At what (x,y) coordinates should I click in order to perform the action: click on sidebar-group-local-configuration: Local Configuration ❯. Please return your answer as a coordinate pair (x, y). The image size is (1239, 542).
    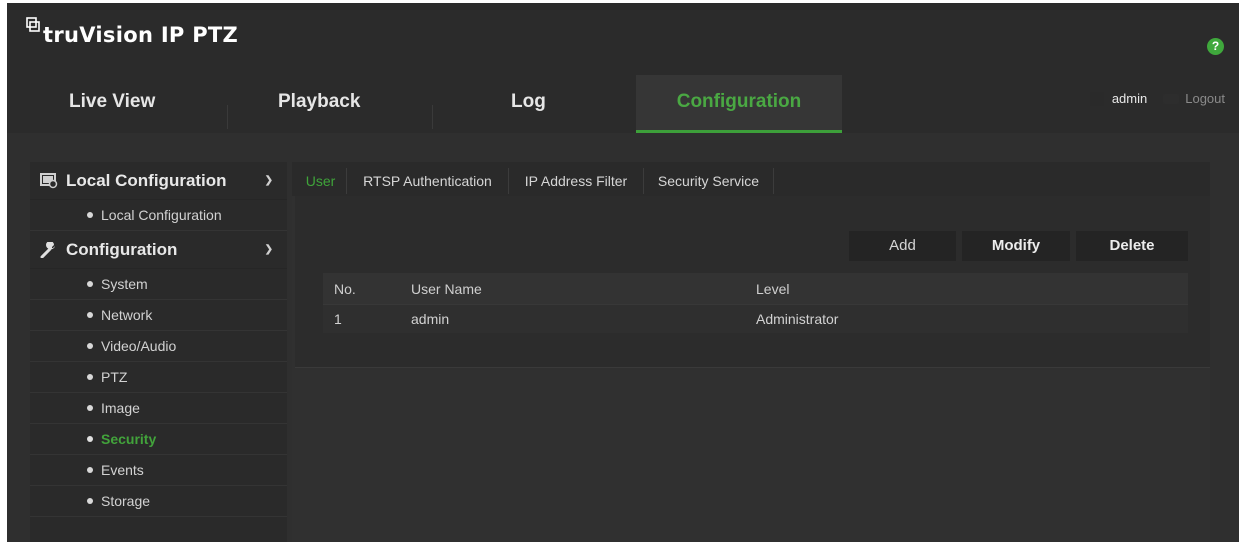
    Looking at the image, I should click on (158, 181).